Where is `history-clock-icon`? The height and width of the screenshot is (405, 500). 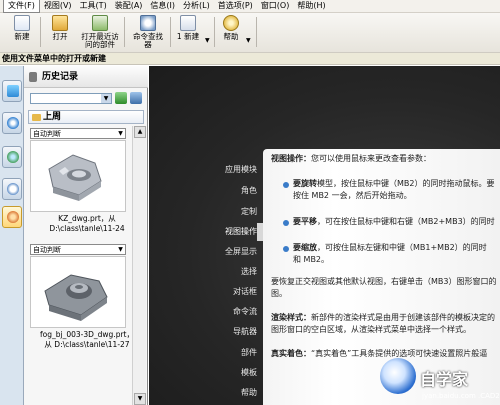 history-clock-icon is located at coordinates (13, 189).